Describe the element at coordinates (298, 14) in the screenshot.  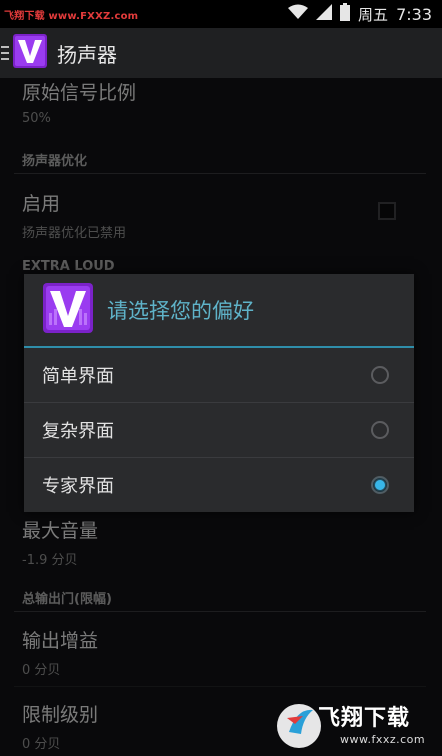
I see `wifi-icon` at that location.